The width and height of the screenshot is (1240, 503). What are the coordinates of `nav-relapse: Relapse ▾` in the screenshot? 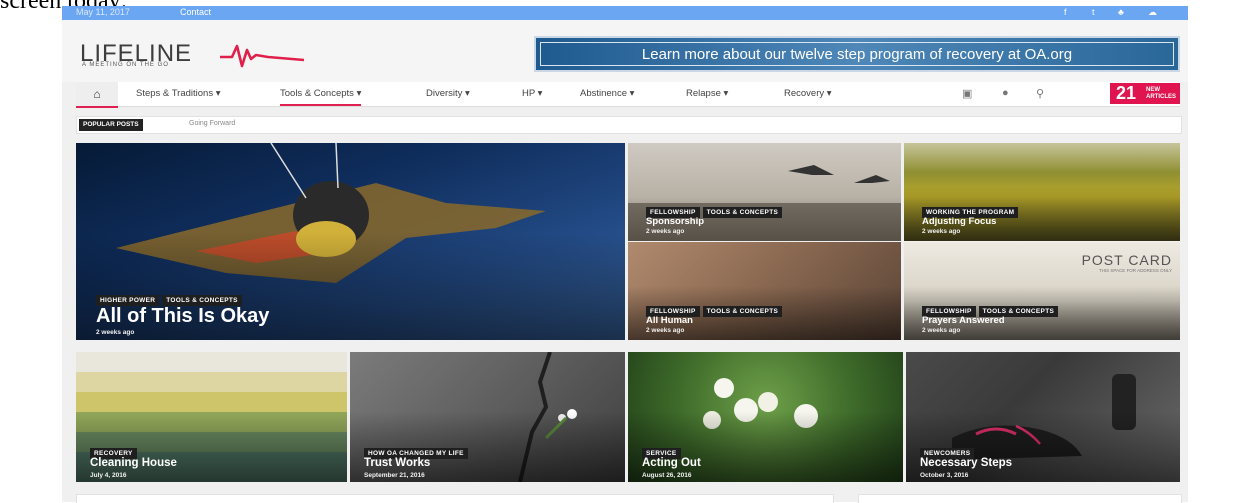 It's located at (707, 93).